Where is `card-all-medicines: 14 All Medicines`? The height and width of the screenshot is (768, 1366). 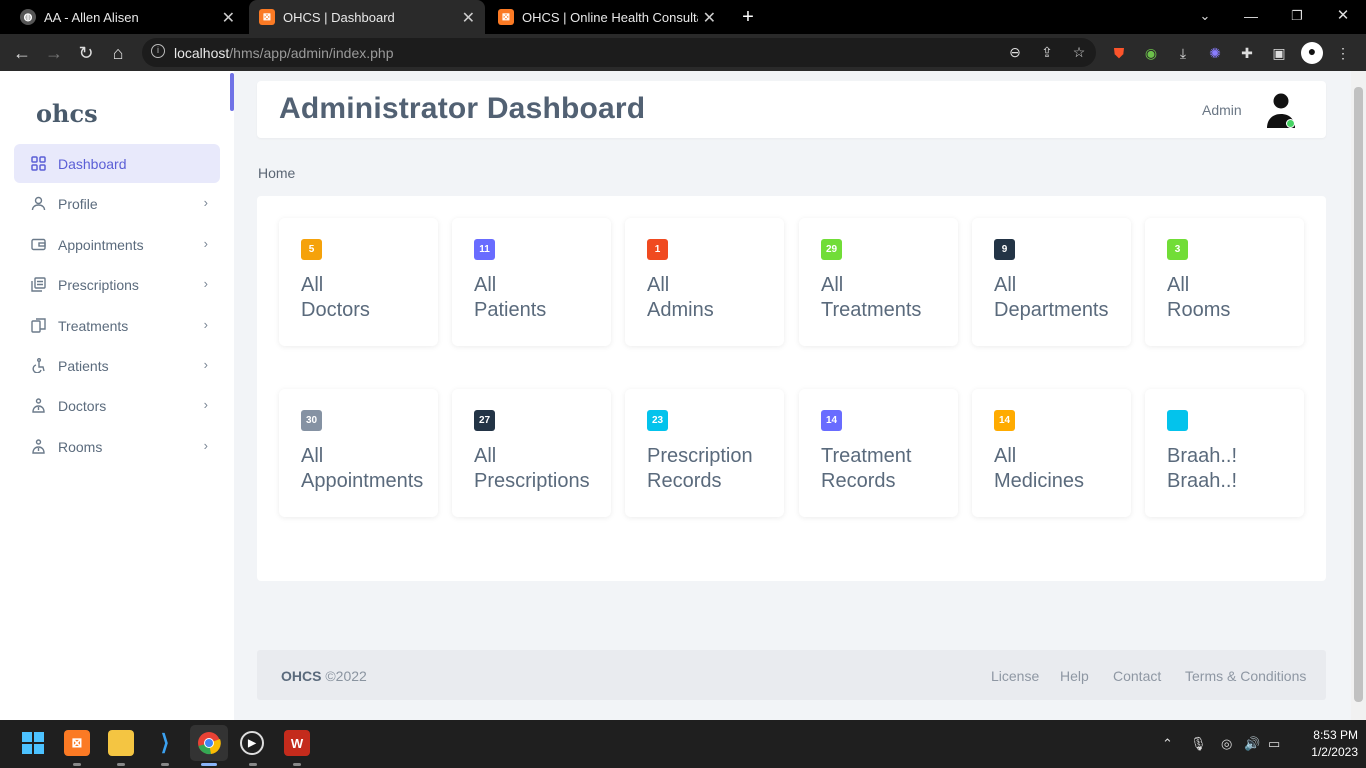
card-all-medicines: 14 All Medicines is located at coordinates (1051, 453).